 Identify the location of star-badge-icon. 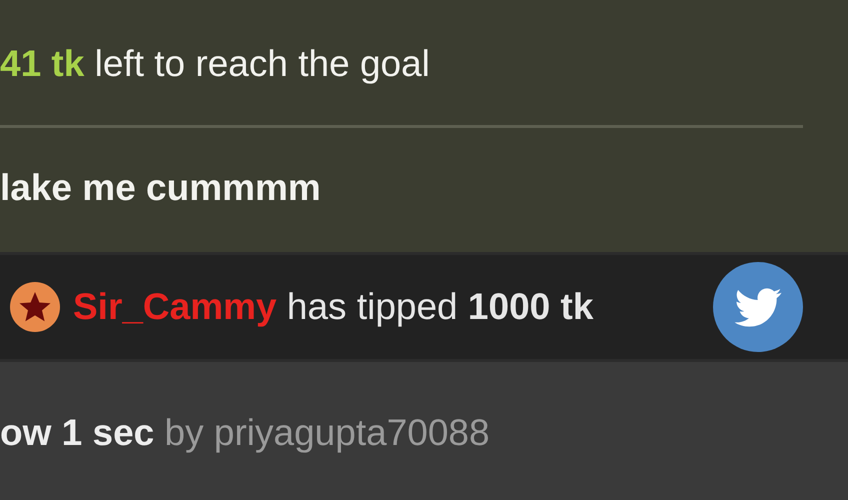
(35, 307).